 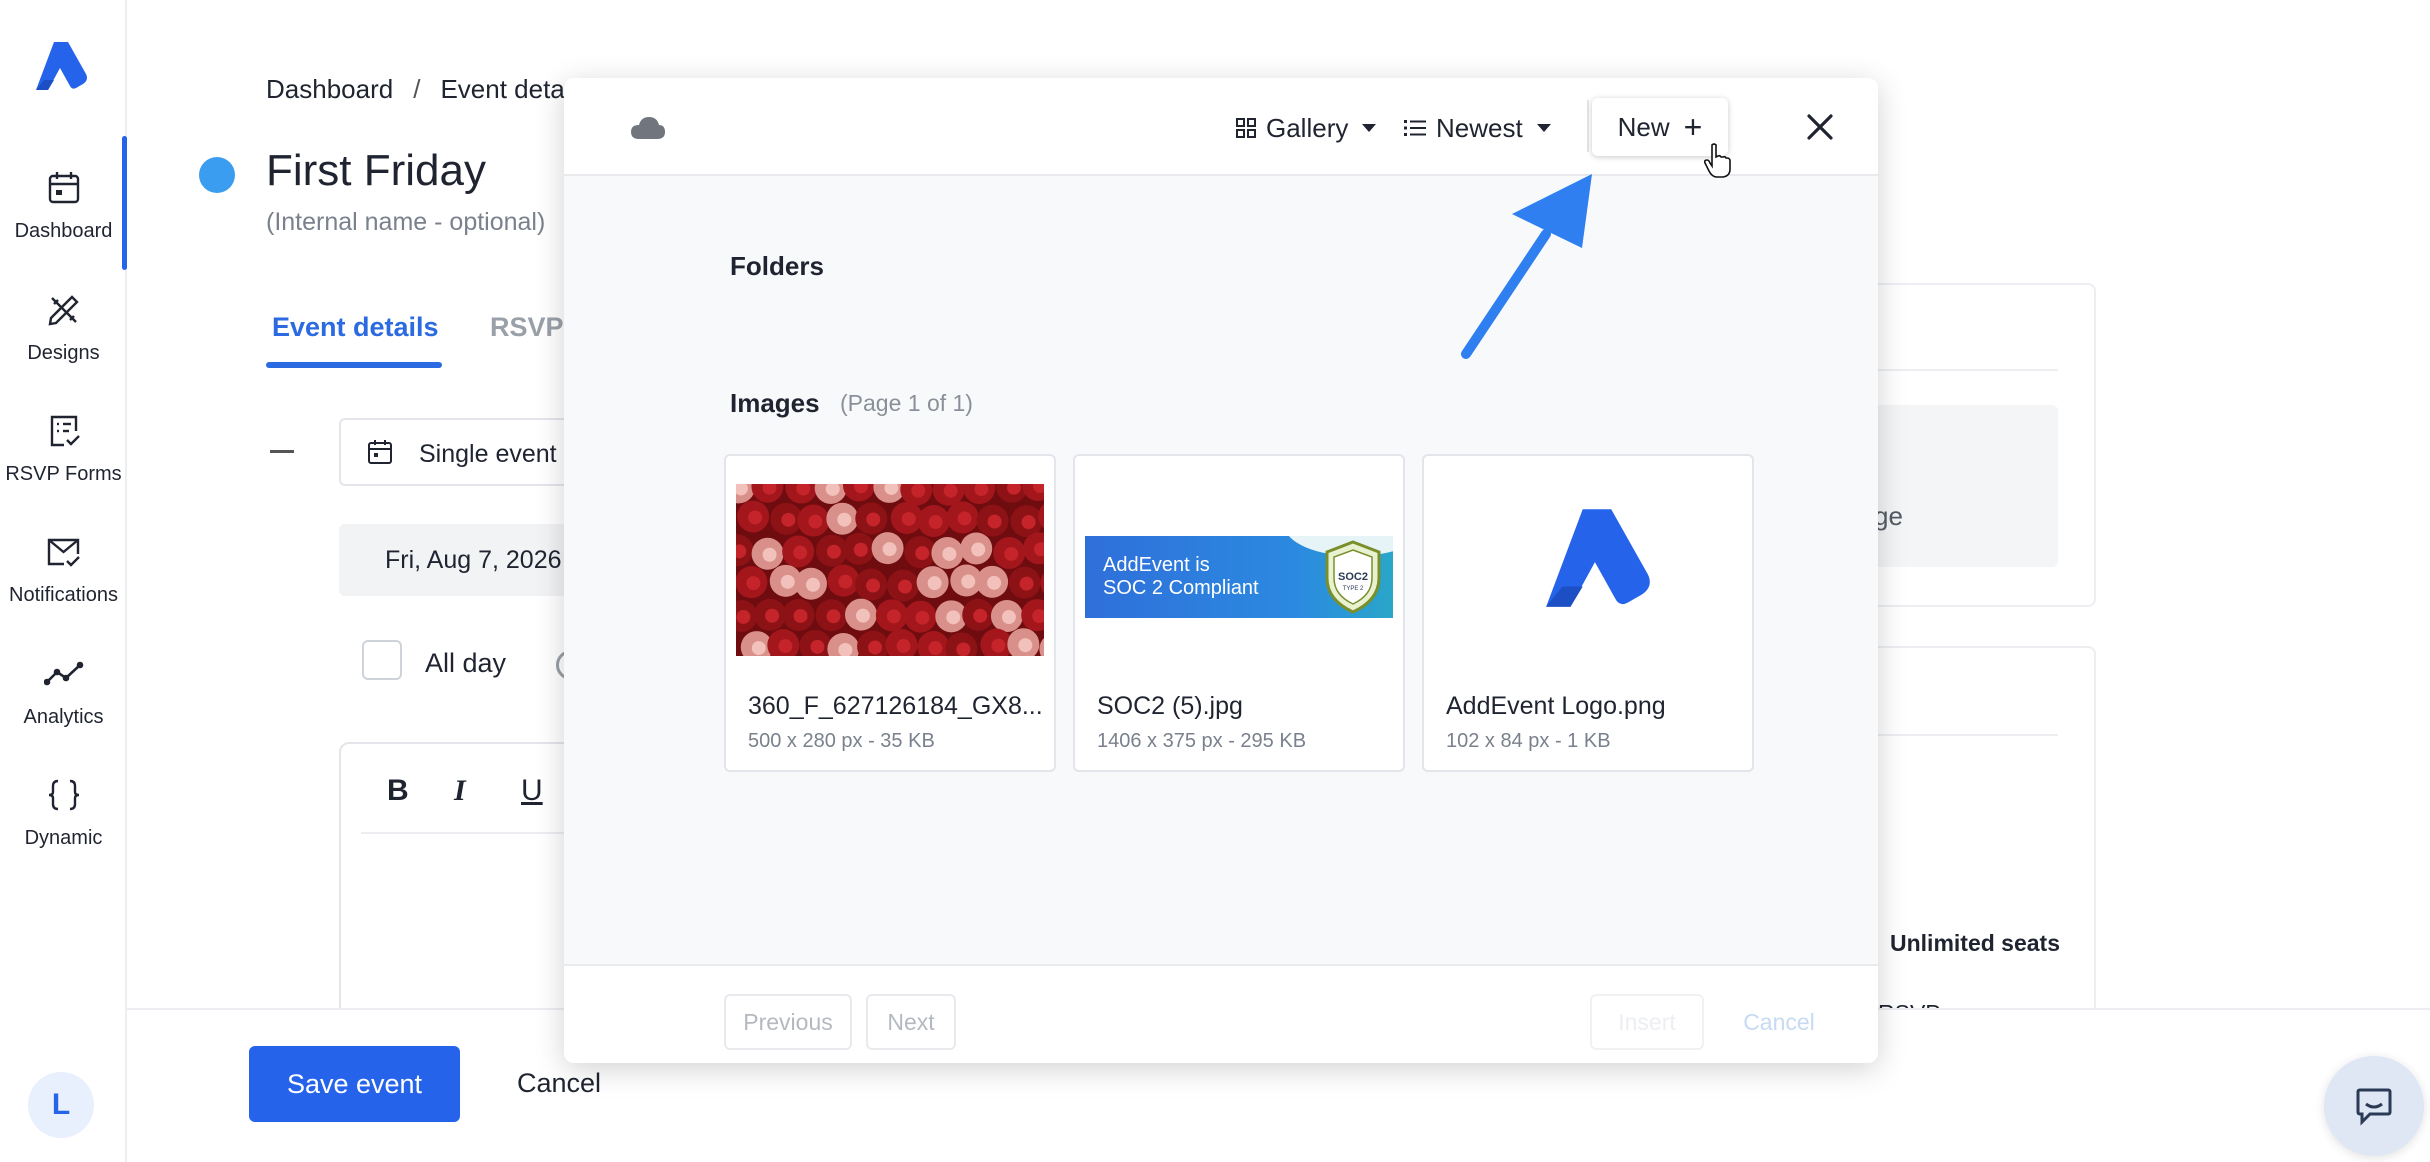 What do you see at coordinates (1526, 266) in the screenshot?
I see `annotation-arrow` at bounding box center [1526, 266].